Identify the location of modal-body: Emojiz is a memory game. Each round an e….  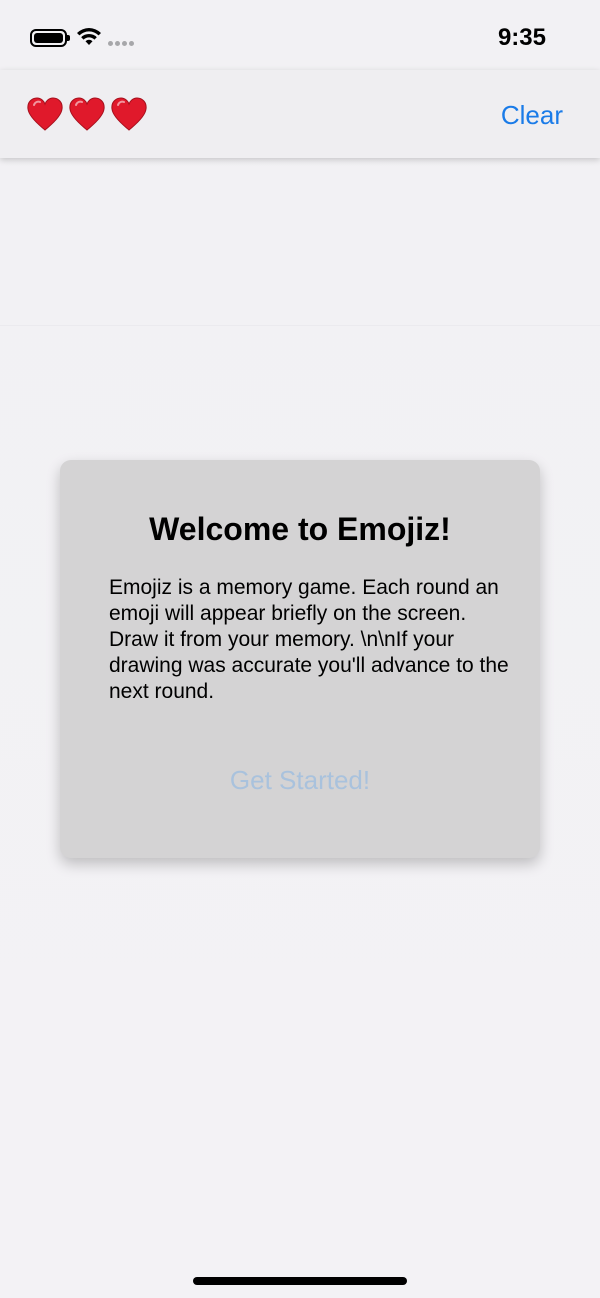
(309, 639).